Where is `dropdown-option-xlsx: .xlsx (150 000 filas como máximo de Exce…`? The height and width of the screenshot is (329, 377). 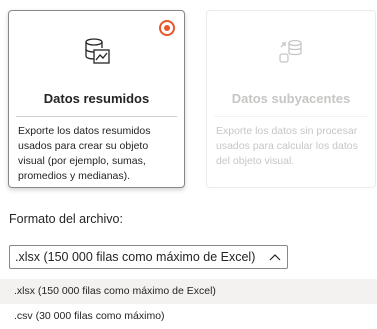
dropdown-option-xlsx: .xlsx (150 000 filas como máximo de Exce… is located at coordinates (188, 291).